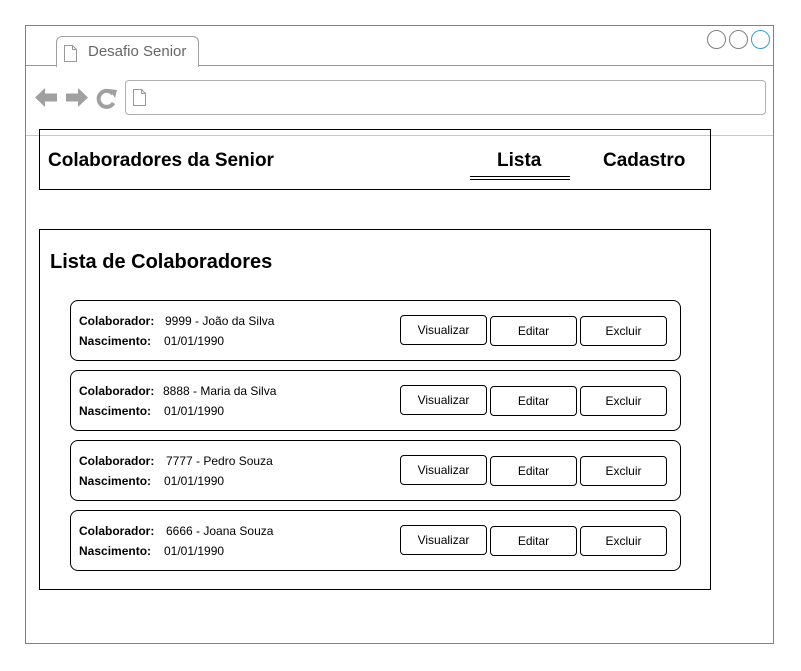  I want to click on colaborador-value: 6666 - Joana Souza, so click(220, 531).